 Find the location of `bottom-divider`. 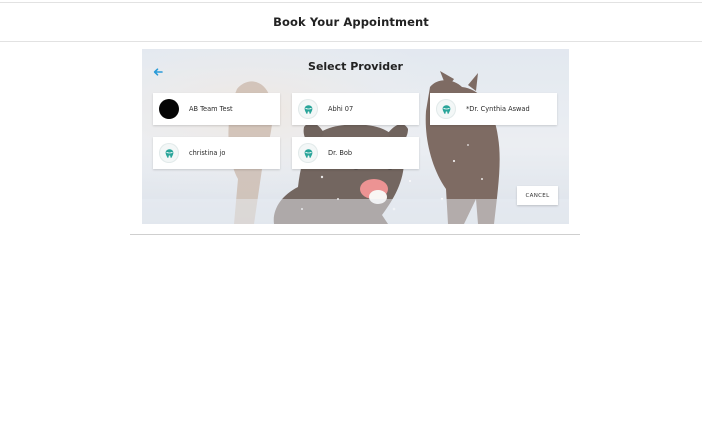

bottom-divider is located at coordinates (355, 234).